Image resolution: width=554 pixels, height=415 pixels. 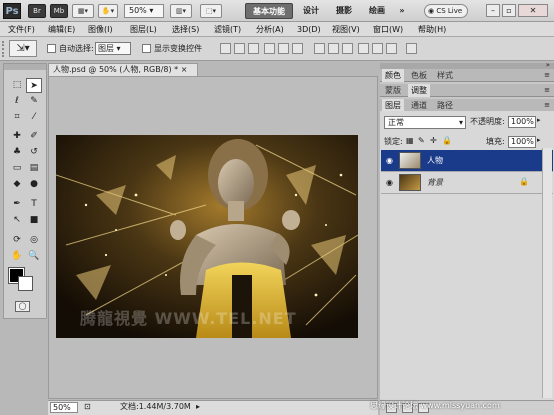 I want to click on opacity-input: 100%, so click(x=522, y=122).